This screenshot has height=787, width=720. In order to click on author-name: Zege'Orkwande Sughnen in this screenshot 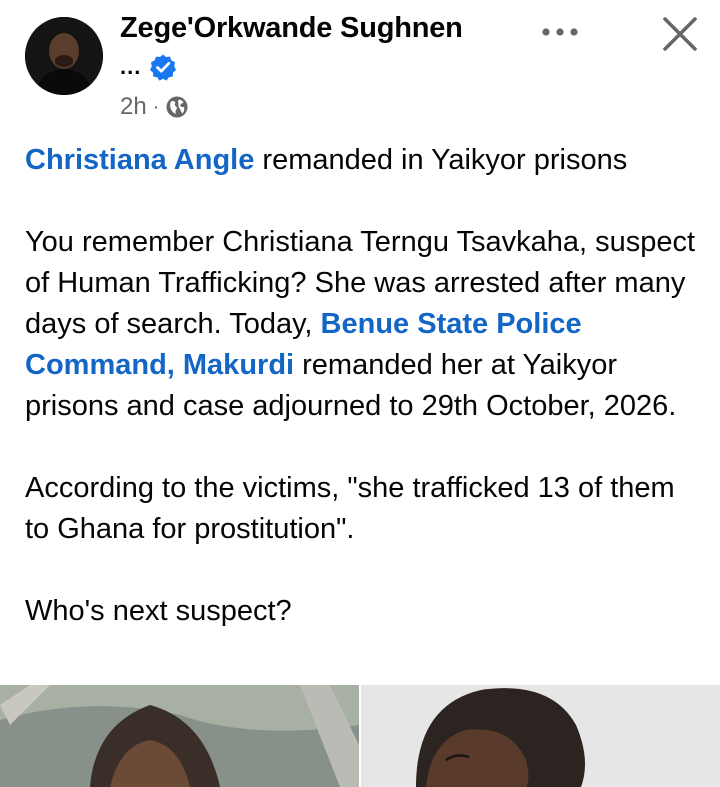, I will do `click(291, 28)`.